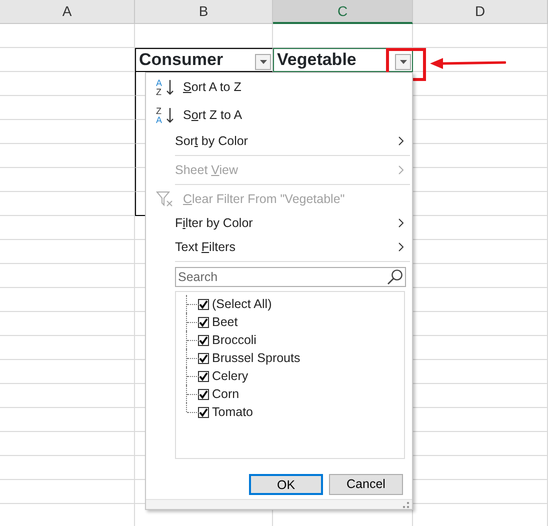 The width and height of the screenshot is (548, 526). What do you see at coordinates (343, 12) in the screenshot?
I see `column-header: C` at bounding box center [343, 12].